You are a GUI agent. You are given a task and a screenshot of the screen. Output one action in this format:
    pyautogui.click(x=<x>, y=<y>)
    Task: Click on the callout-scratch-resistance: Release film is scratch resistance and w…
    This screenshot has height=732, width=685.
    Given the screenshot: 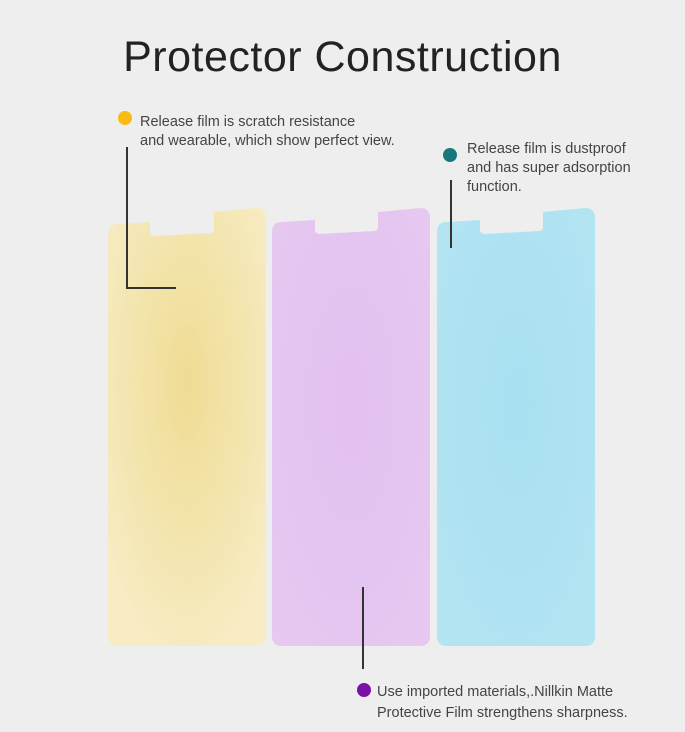 What is the action you would take?
    pyautogui.click(x=267, y=132)
    